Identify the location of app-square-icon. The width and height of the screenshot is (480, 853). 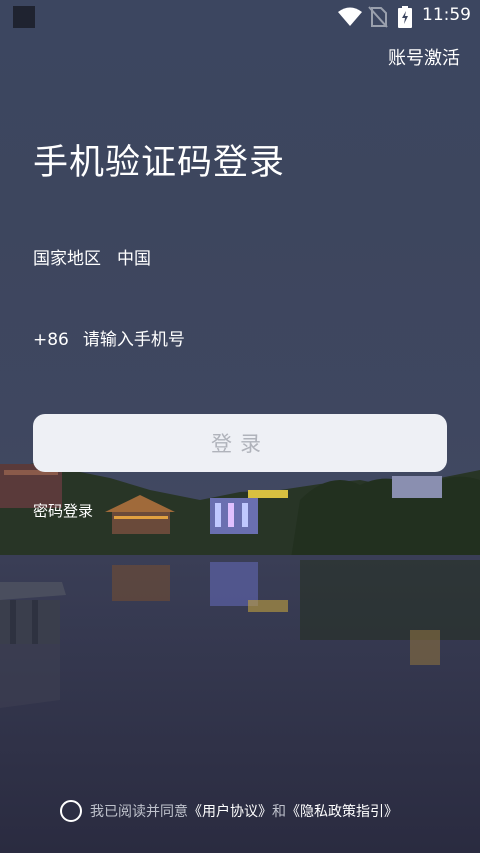
(24, 17).